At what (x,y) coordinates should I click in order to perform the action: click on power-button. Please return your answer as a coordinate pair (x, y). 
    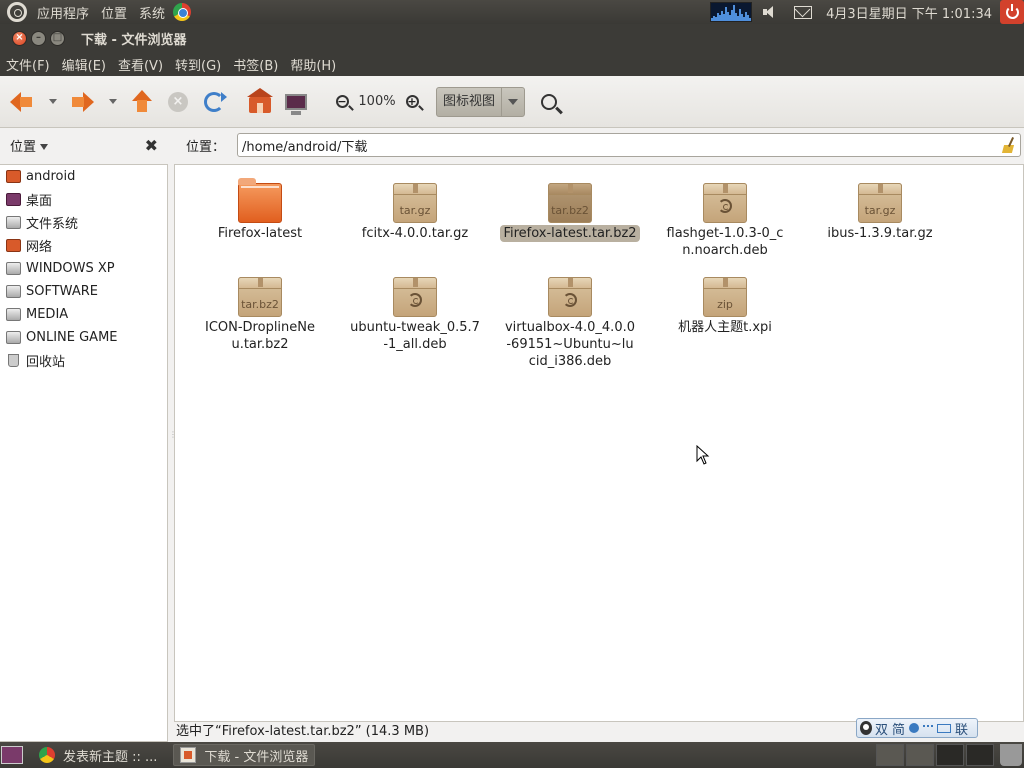
    Looking at the image, I should click on (1012, 12).